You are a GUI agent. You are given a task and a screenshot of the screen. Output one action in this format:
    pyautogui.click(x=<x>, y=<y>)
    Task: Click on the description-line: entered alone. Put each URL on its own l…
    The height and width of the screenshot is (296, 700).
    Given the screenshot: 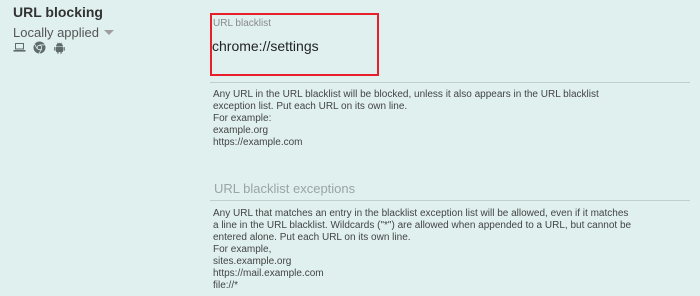 What is the action you would take?
    pyautogui.click(x=312, y=237)
    